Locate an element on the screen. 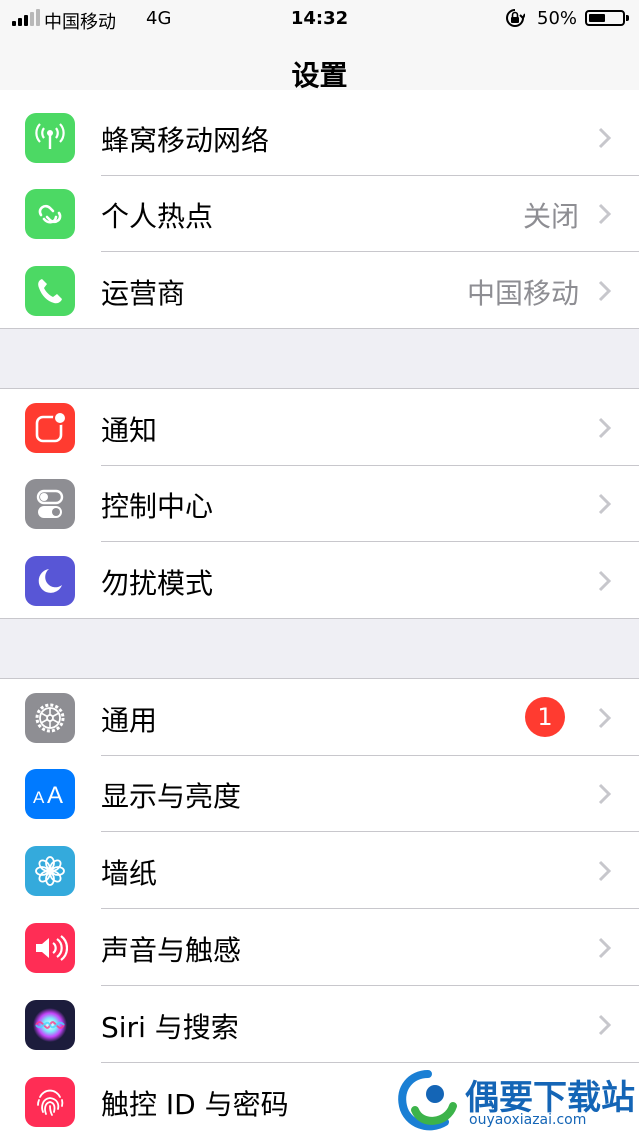  orientation-lock-icon is located at coordinates (515, 18).